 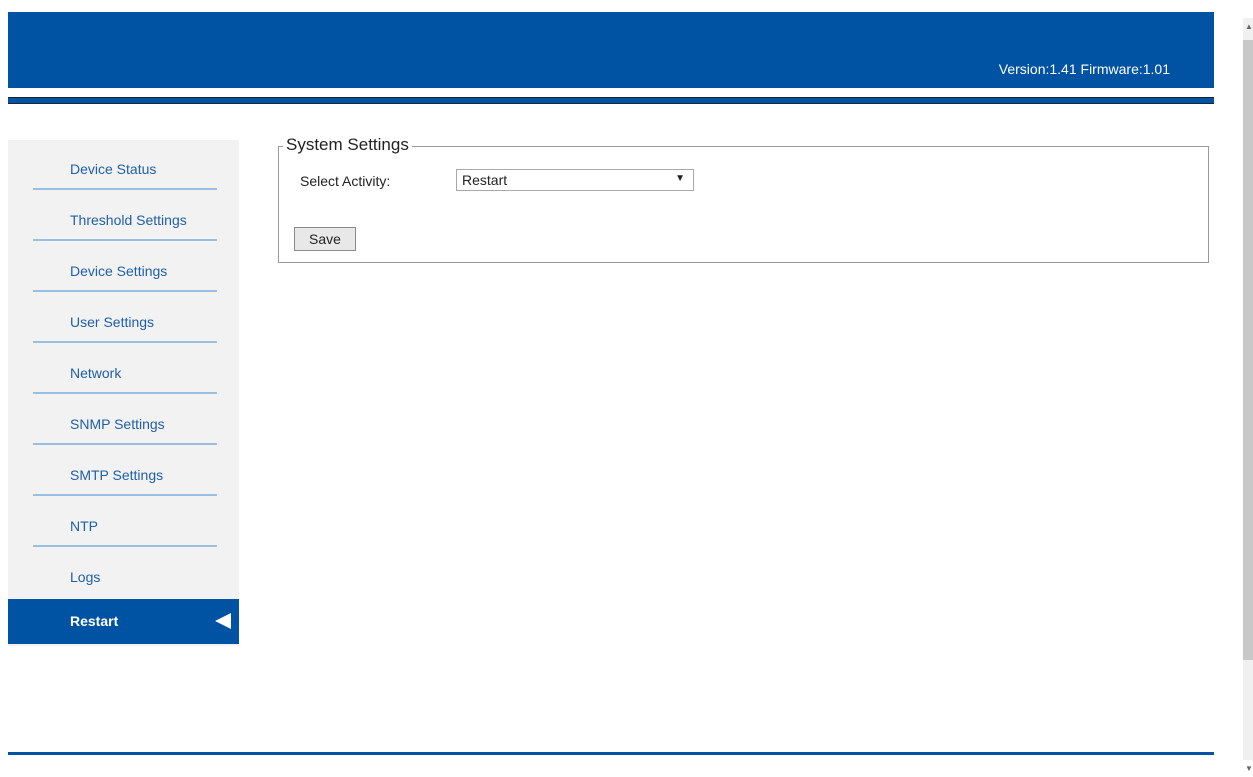 I want to click on header-bar: Version:1.41 Firmware:1.01, so click(x=611, y=50).